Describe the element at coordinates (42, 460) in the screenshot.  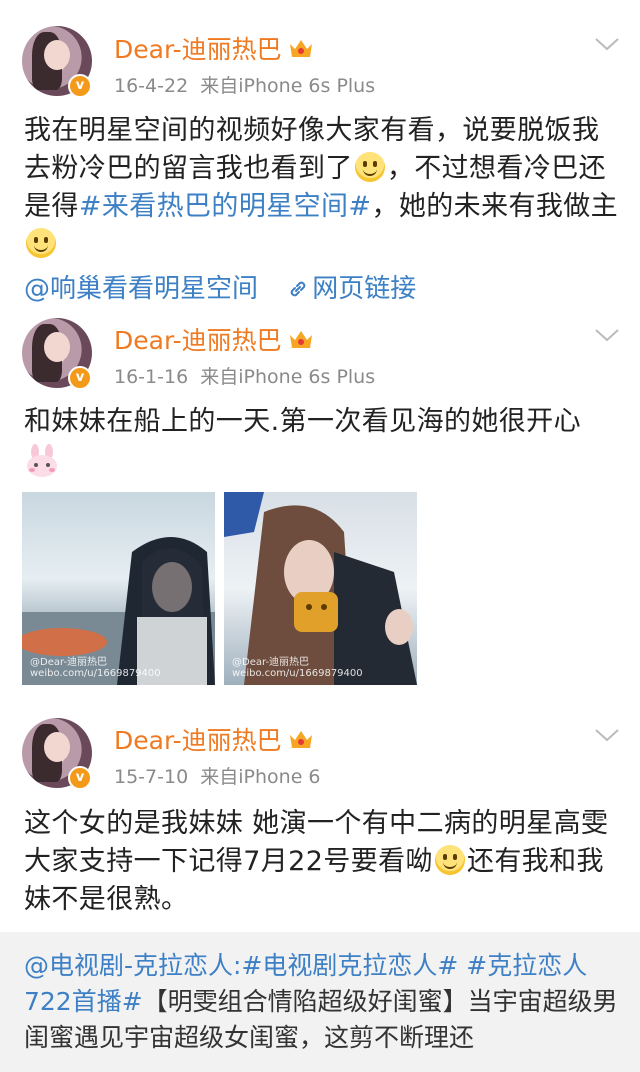
I see `bunny-emoji-icon` at that location.